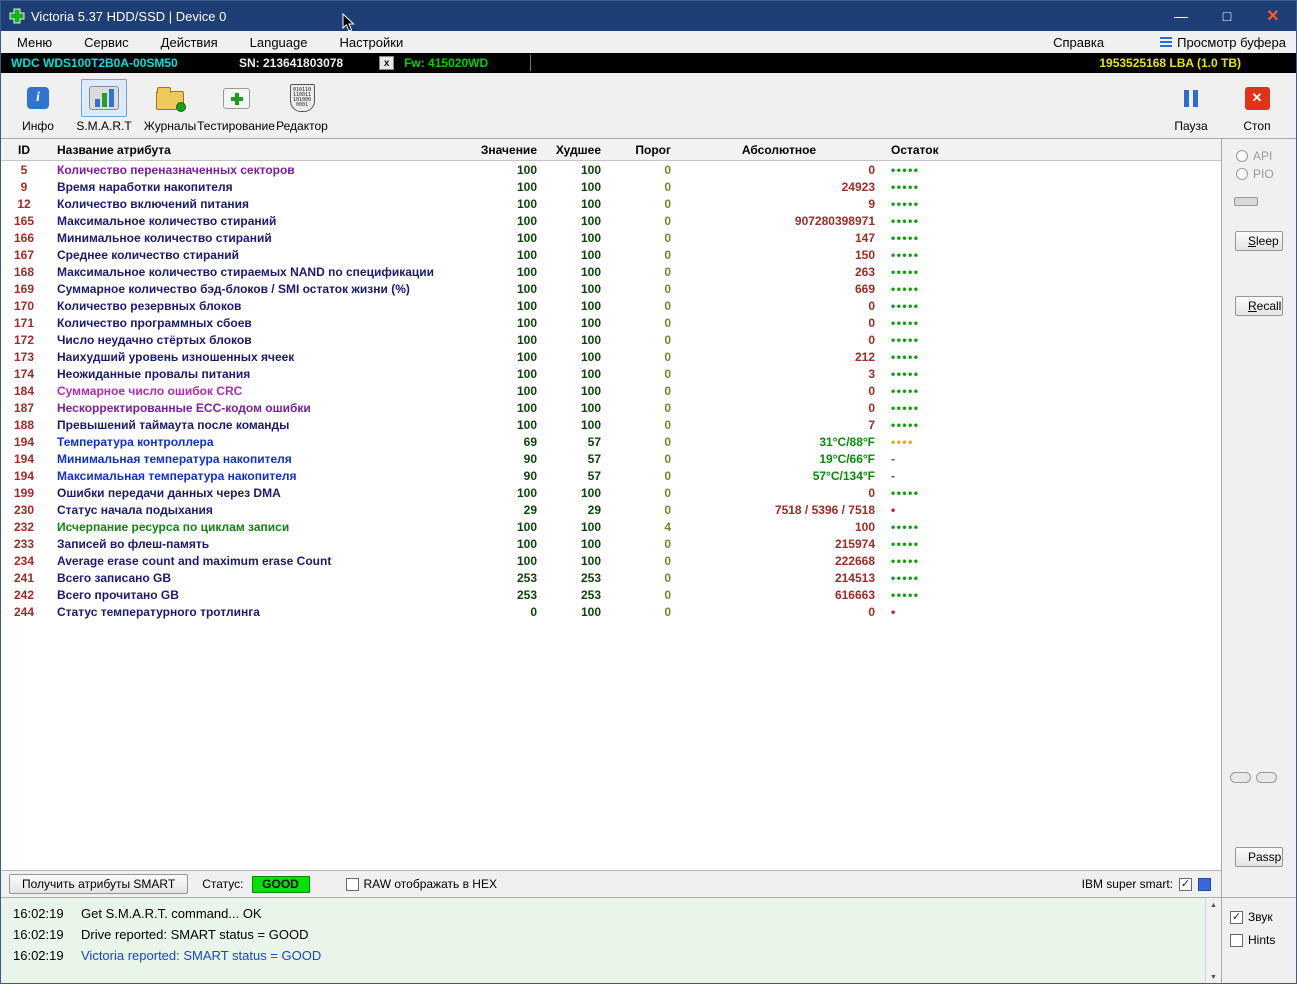 The height and width of the screenshot is (984, 1297). What do you see at coordinates (611, 594) in the screenshot?
I see `table-row: 242 Всего прочитано GB 253 253 0 616663 •••••` at bounding box center [611, 594].